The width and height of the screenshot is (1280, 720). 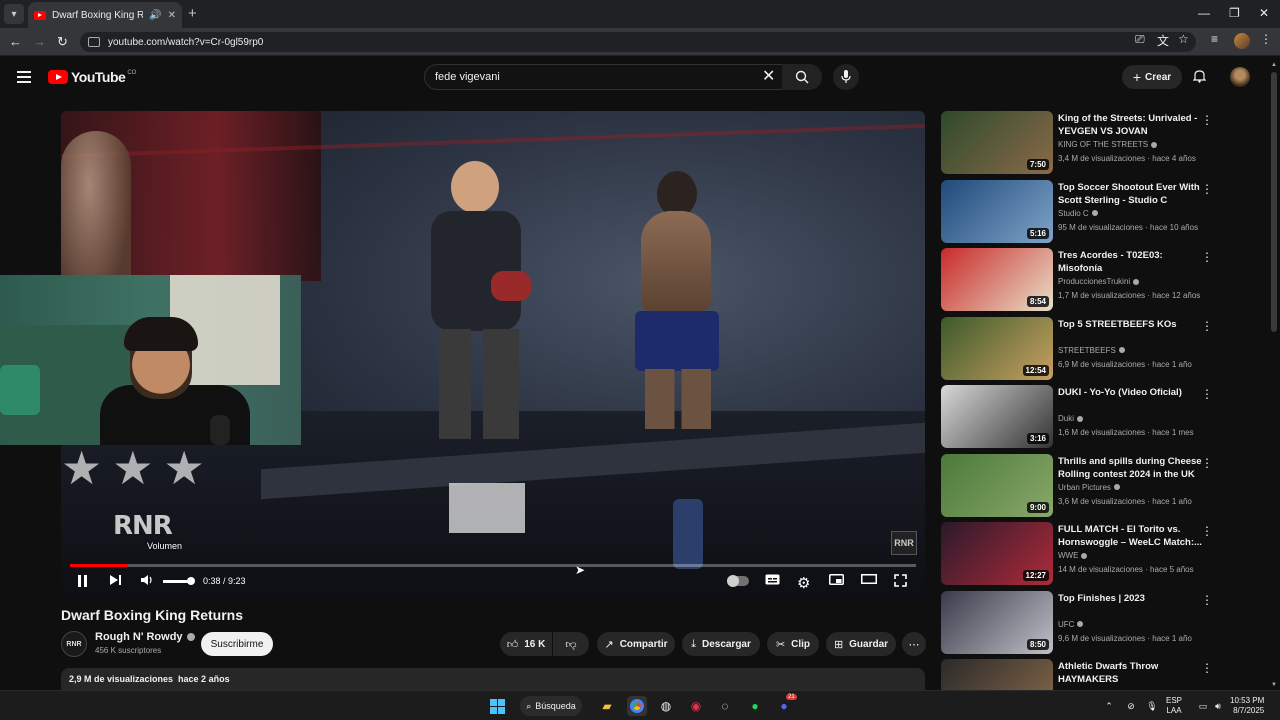 I want to click on like-button: 👍︎ 16 K, so click(x=526, y=644).